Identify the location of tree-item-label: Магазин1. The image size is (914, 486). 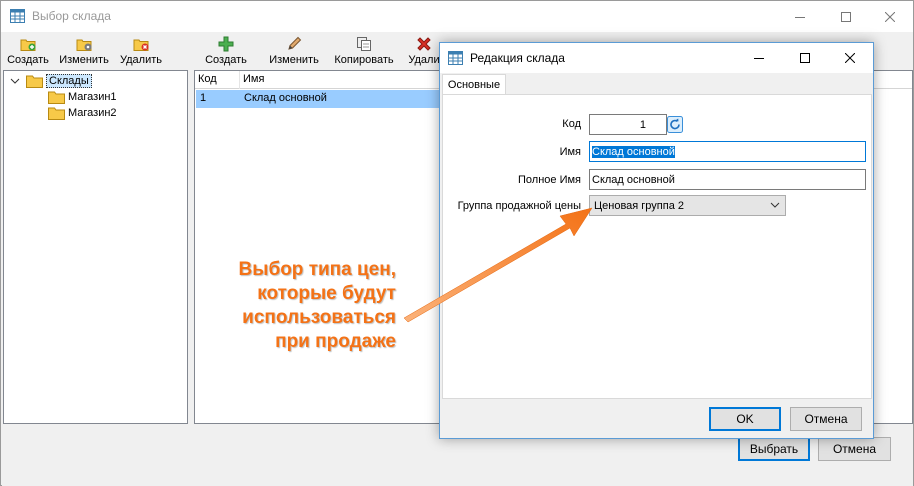
(92, 97).